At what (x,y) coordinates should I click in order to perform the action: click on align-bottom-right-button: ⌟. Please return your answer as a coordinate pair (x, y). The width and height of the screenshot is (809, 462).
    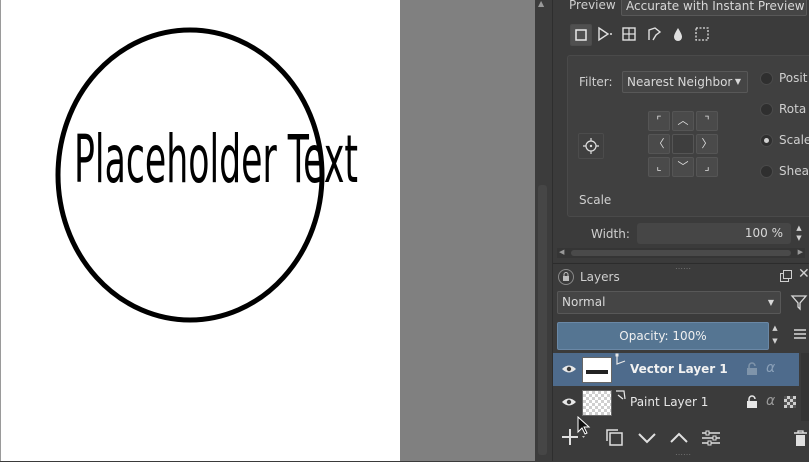
    Looking at the image, I should click on (707, 167).